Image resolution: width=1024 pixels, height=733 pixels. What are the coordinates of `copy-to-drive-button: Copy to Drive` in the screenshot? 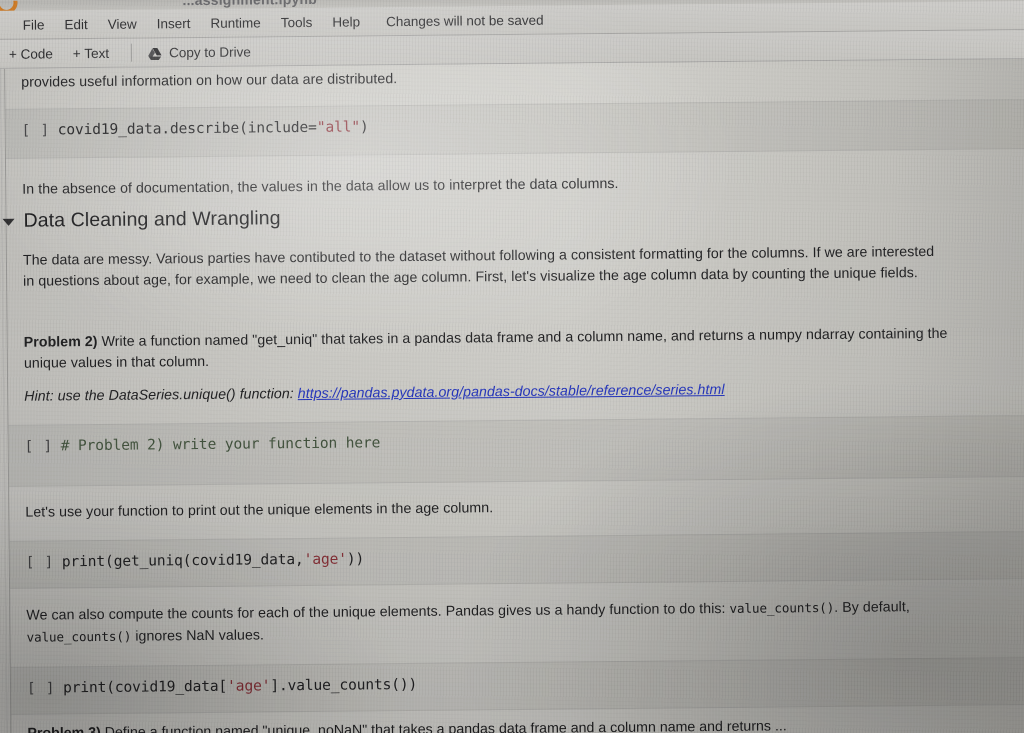 It's located at (199, 52).